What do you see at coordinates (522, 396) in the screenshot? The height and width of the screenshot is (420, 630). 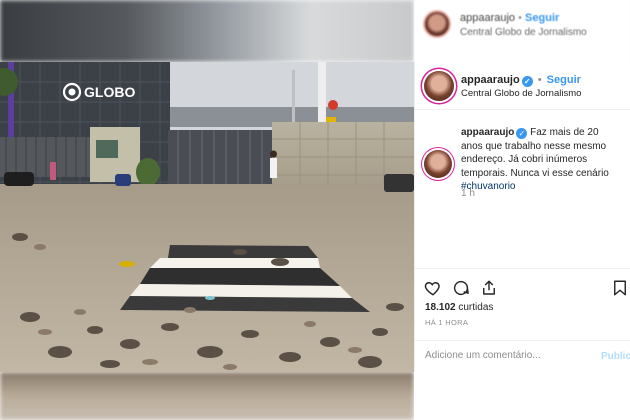 I see `background-panel-bottom` at bounding box center [522, 396].